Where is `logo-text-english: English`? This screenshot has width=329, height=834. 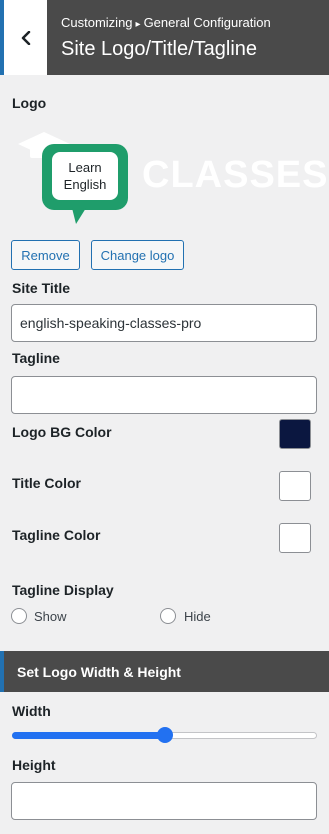 logo-text-english: English is located at coordinates (85, 184).